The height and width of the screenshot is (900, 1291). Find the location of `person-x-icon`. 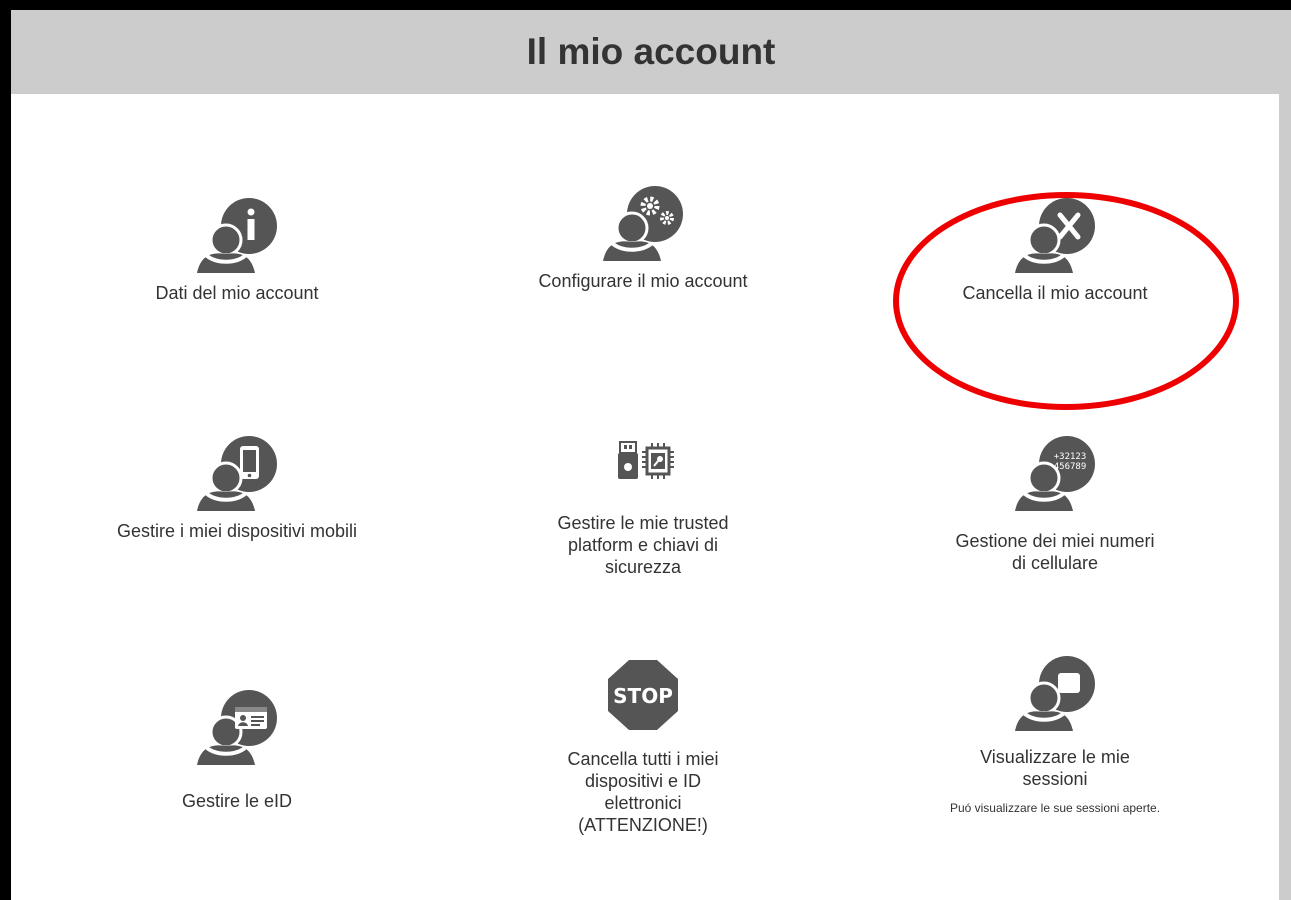

person-x-icon is located at coordinates (1055, 235).